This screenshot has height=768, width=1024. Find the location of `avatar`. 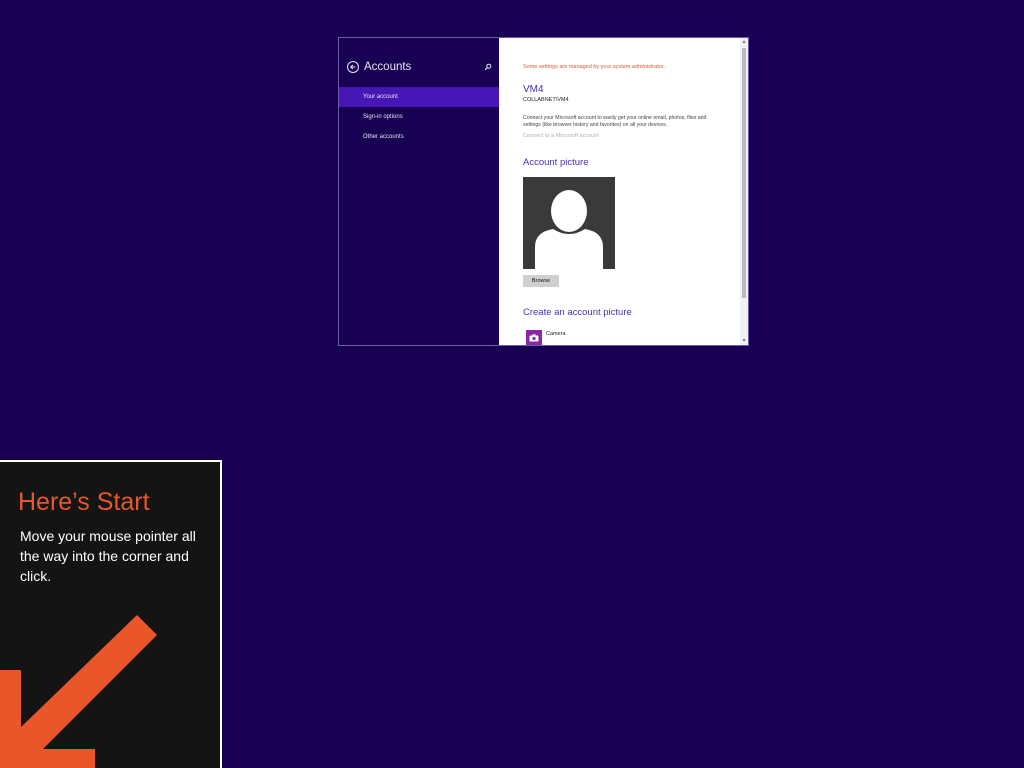

avatar is located at coordinates (569, 223).